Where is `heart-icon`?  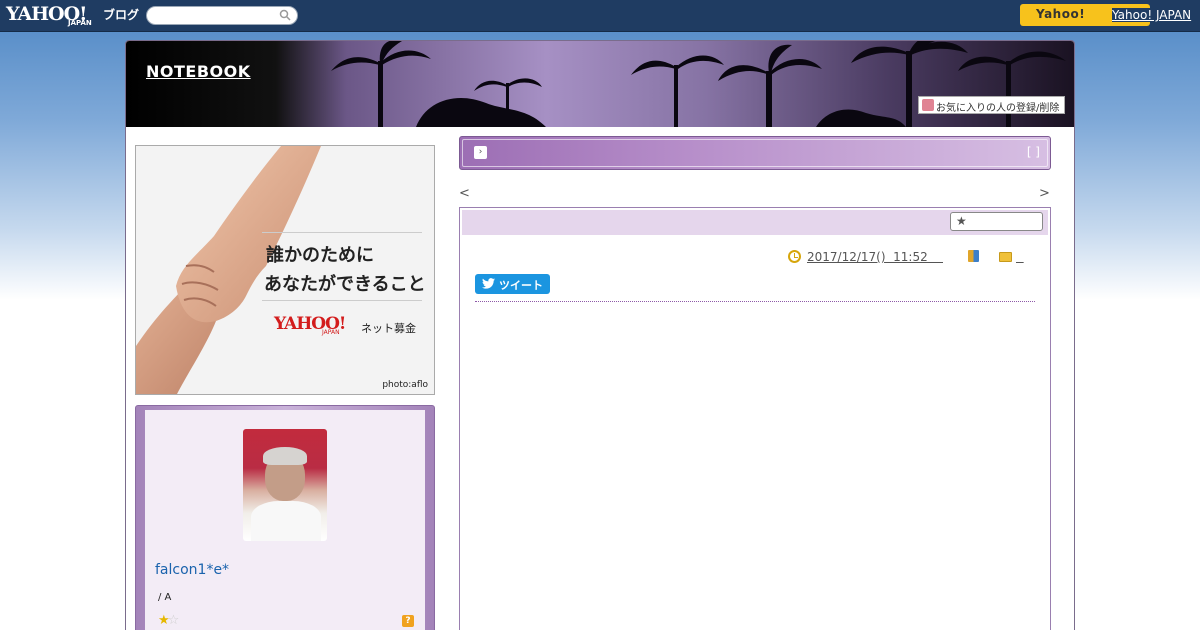
heart-icon is located at coordinates (928, 105).